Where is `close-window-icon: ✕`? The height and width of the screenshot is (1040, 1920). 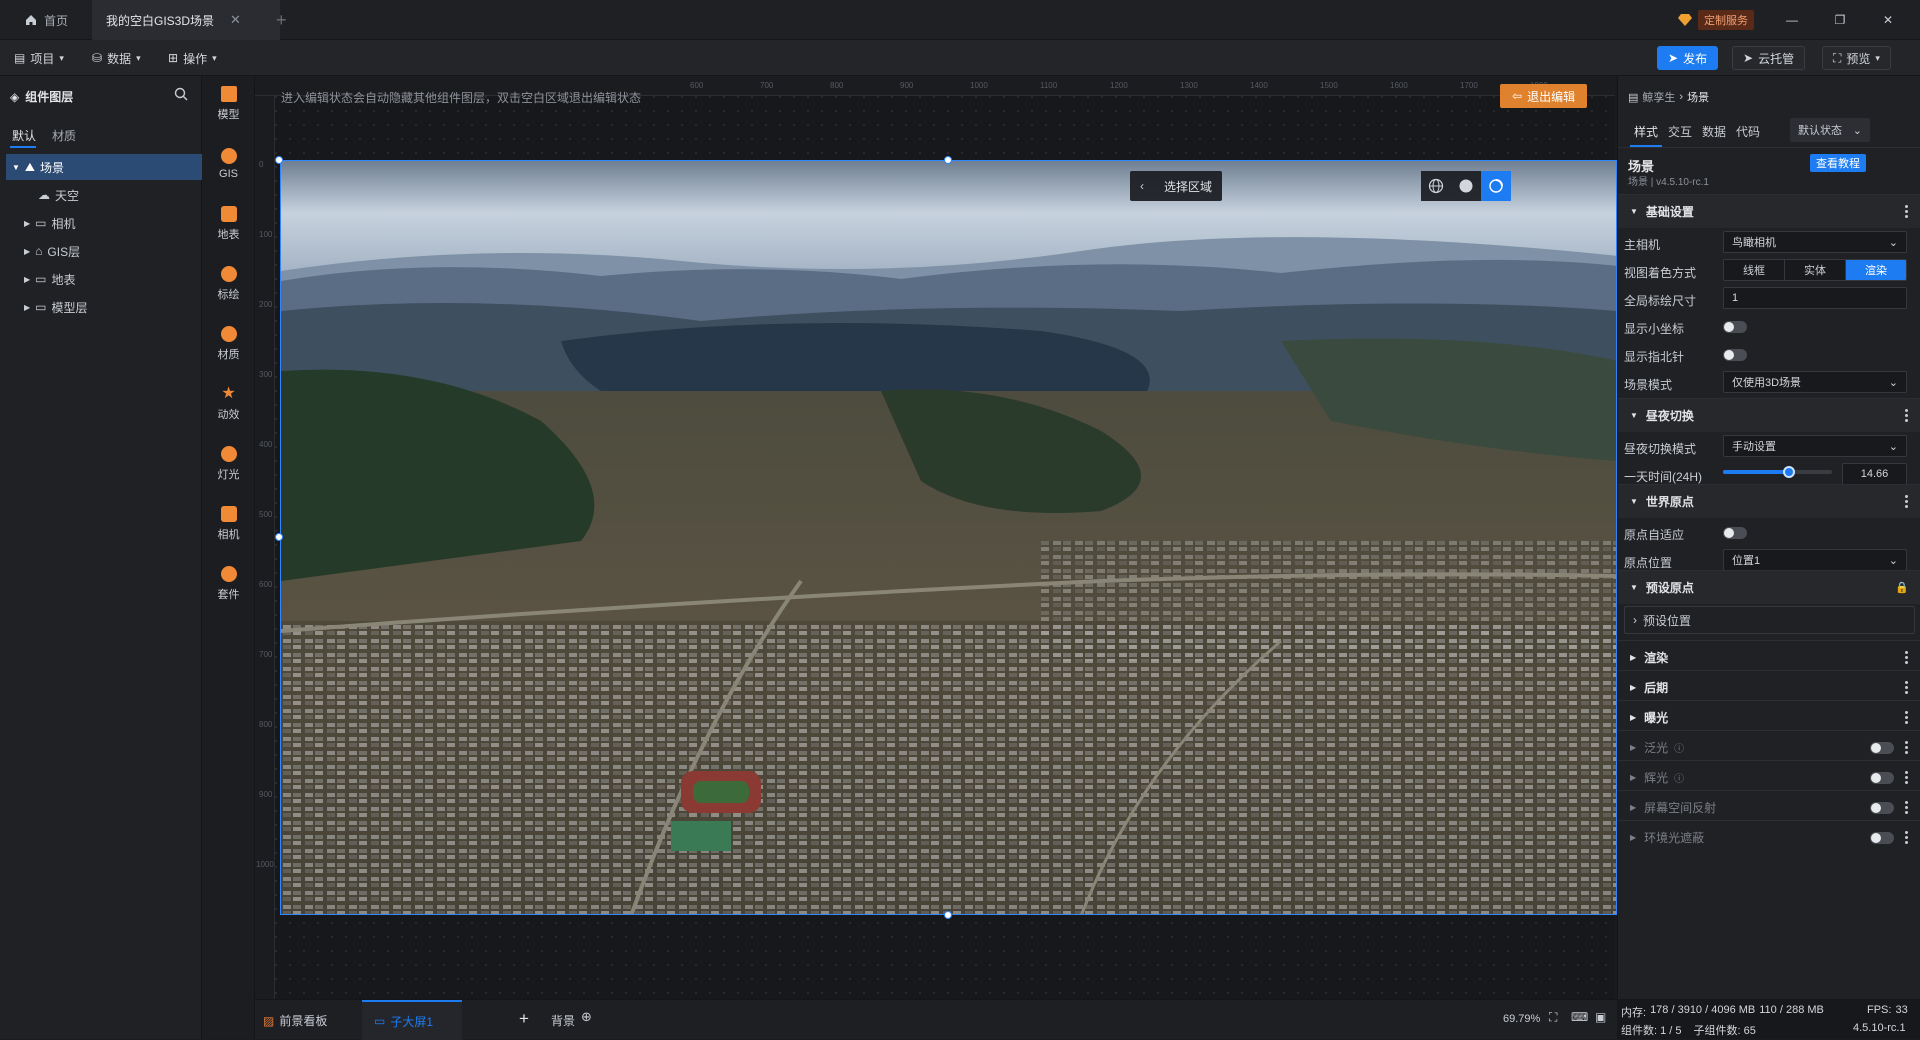
close-window-icon: ✕ is located at coordinates (1888, 20).